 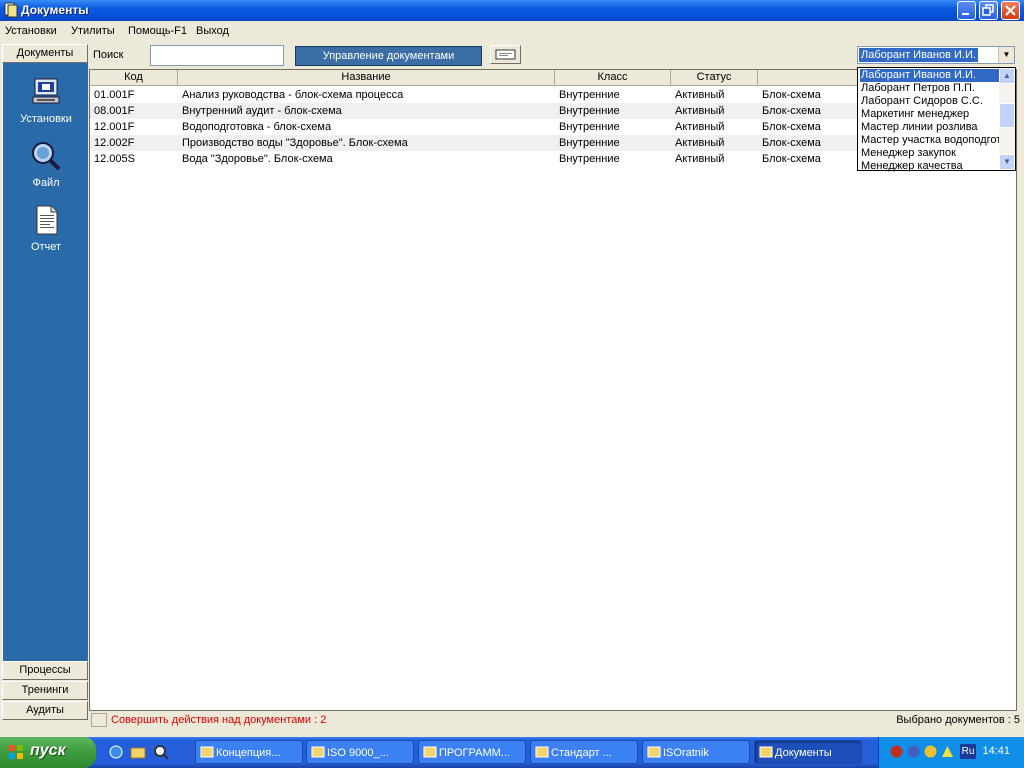 I want to click on report-document-icon, so click(x=47, y=220).